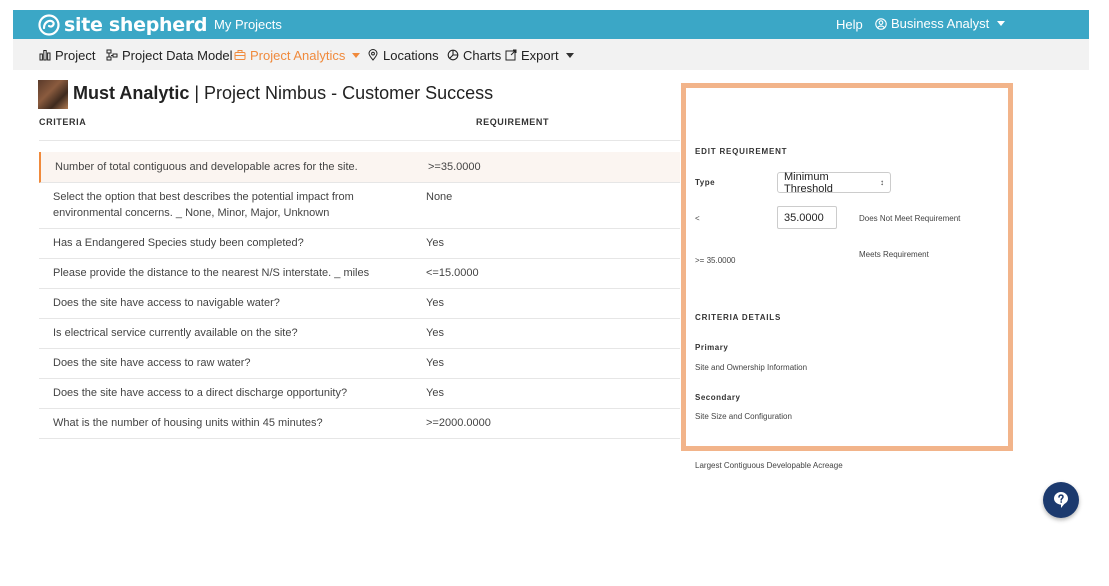 Image resolution: width=1109 pixels, height=586 pixels. I want to click on briefcase-icon, so click(240, 55).